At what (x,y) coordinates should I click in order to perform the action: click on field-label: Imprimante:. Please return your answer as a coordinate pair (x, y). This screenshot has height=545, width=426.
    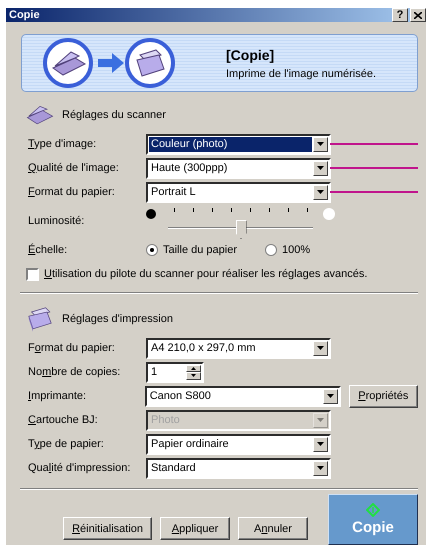
    Looking at the image, I should click on (58, 396).